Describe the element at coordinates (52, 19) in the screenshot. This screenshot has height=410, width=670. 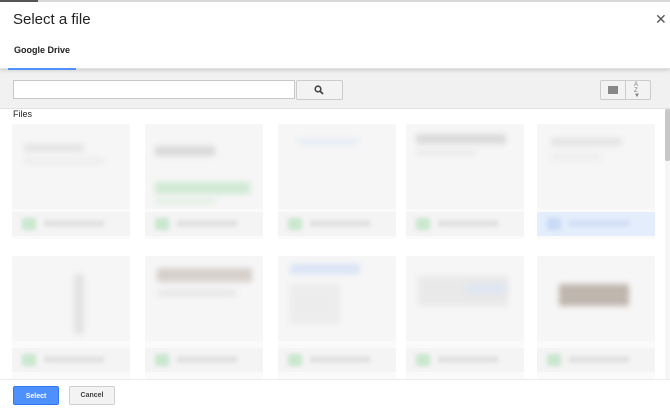
I see `dialog-title: Select a file` at that location.